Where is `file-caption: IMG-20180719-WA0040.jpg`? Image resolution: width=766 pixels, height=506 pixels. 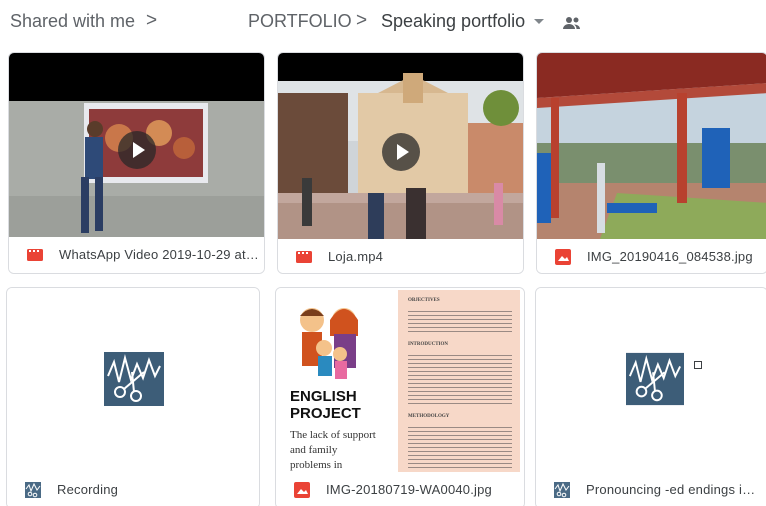 file-caption: IMG-20180719-WA0040.jpg is located at coordinates (400, 489).